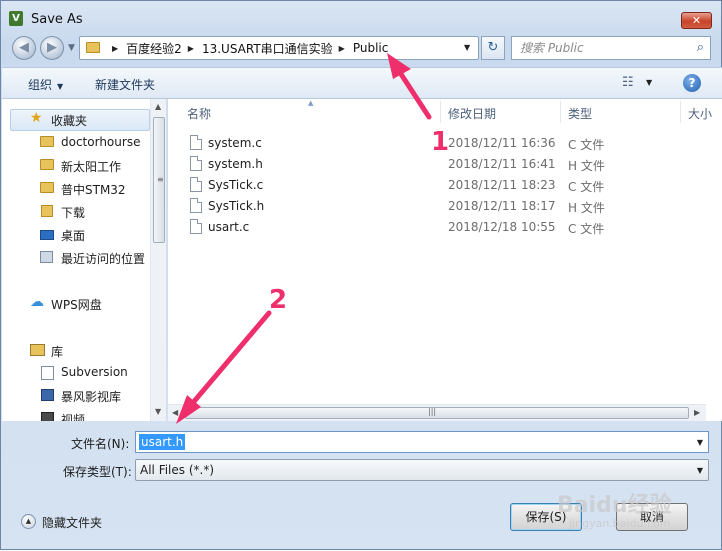  Describe the element at coordinates (47, 211) in the screenshot. I see `download-folder-icon` at that location.